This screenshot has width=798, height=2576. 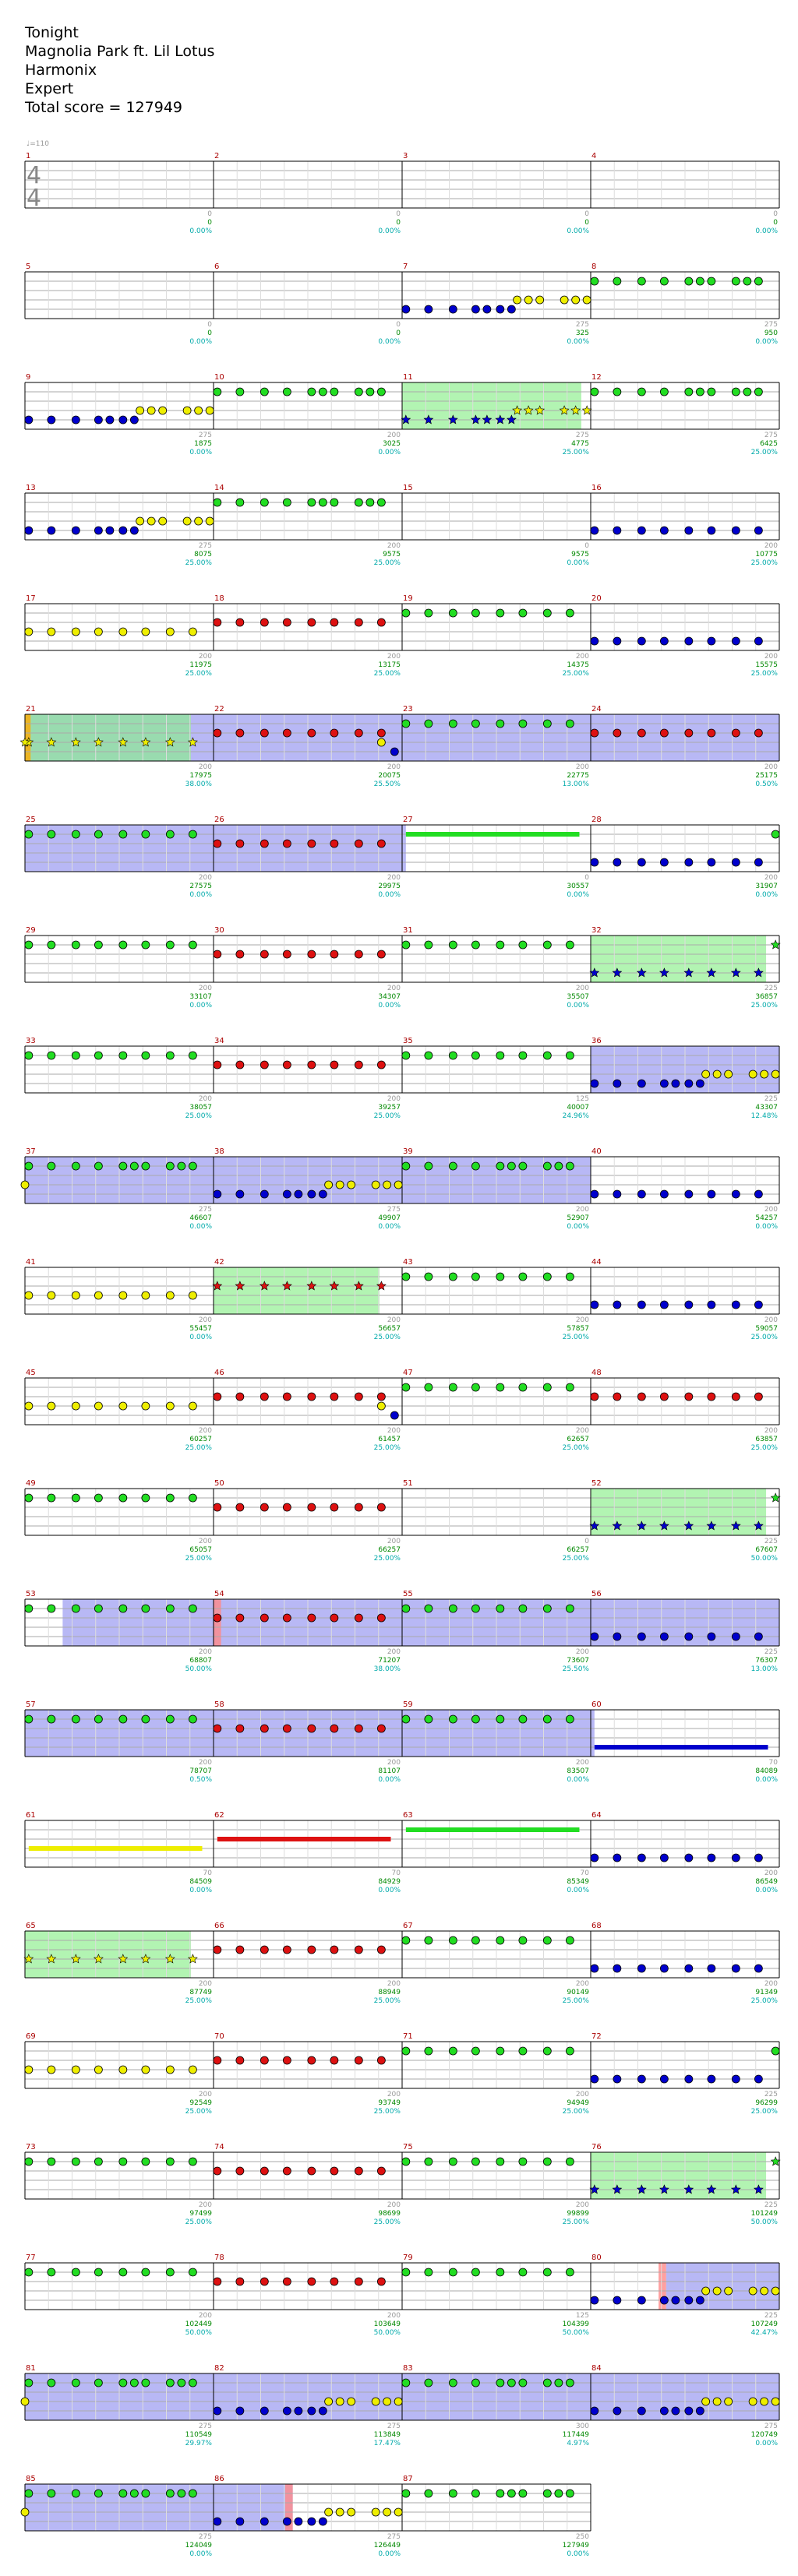 What do you see at coordinates (596, 1926) in the screenshot?
I see `measure-number: 68` at bounding box center [596, 1926].